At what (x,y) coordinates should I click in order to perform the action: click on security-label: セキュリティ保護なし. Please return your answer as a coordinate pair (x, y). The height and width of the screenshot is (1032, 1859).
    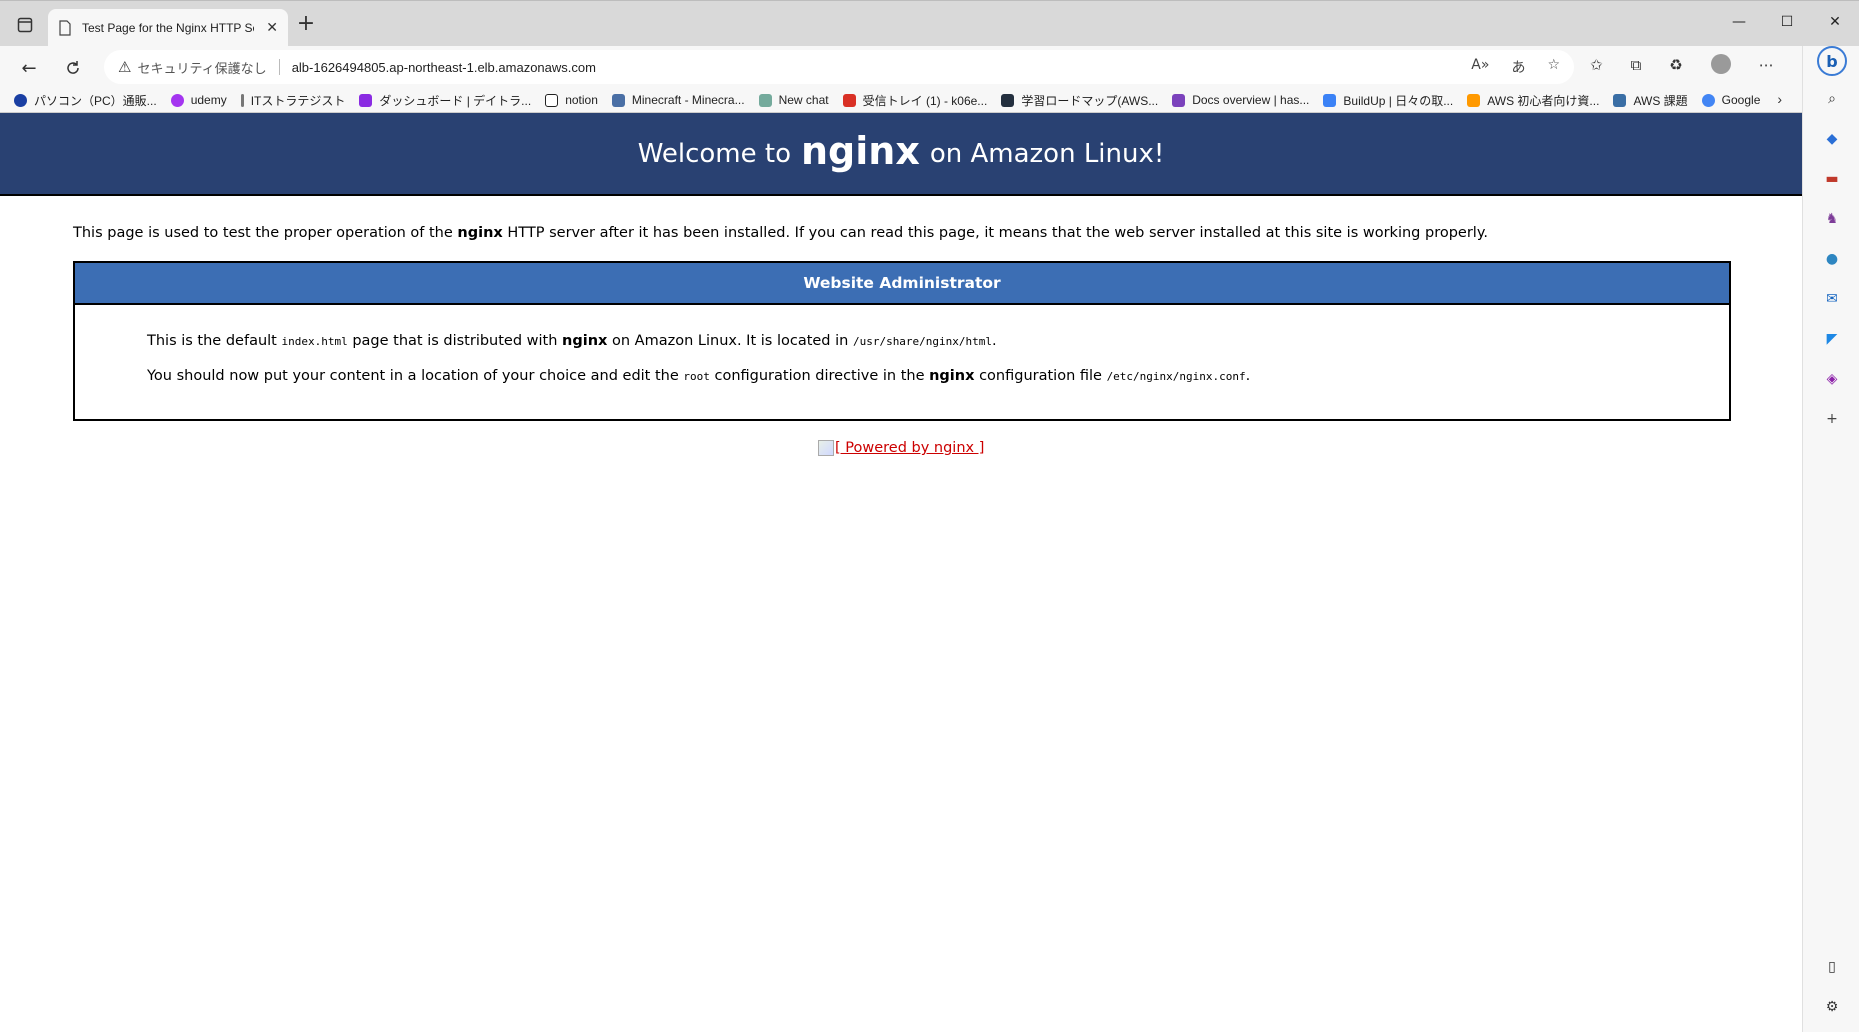
    Looking at the image, I should click on (201, 67).